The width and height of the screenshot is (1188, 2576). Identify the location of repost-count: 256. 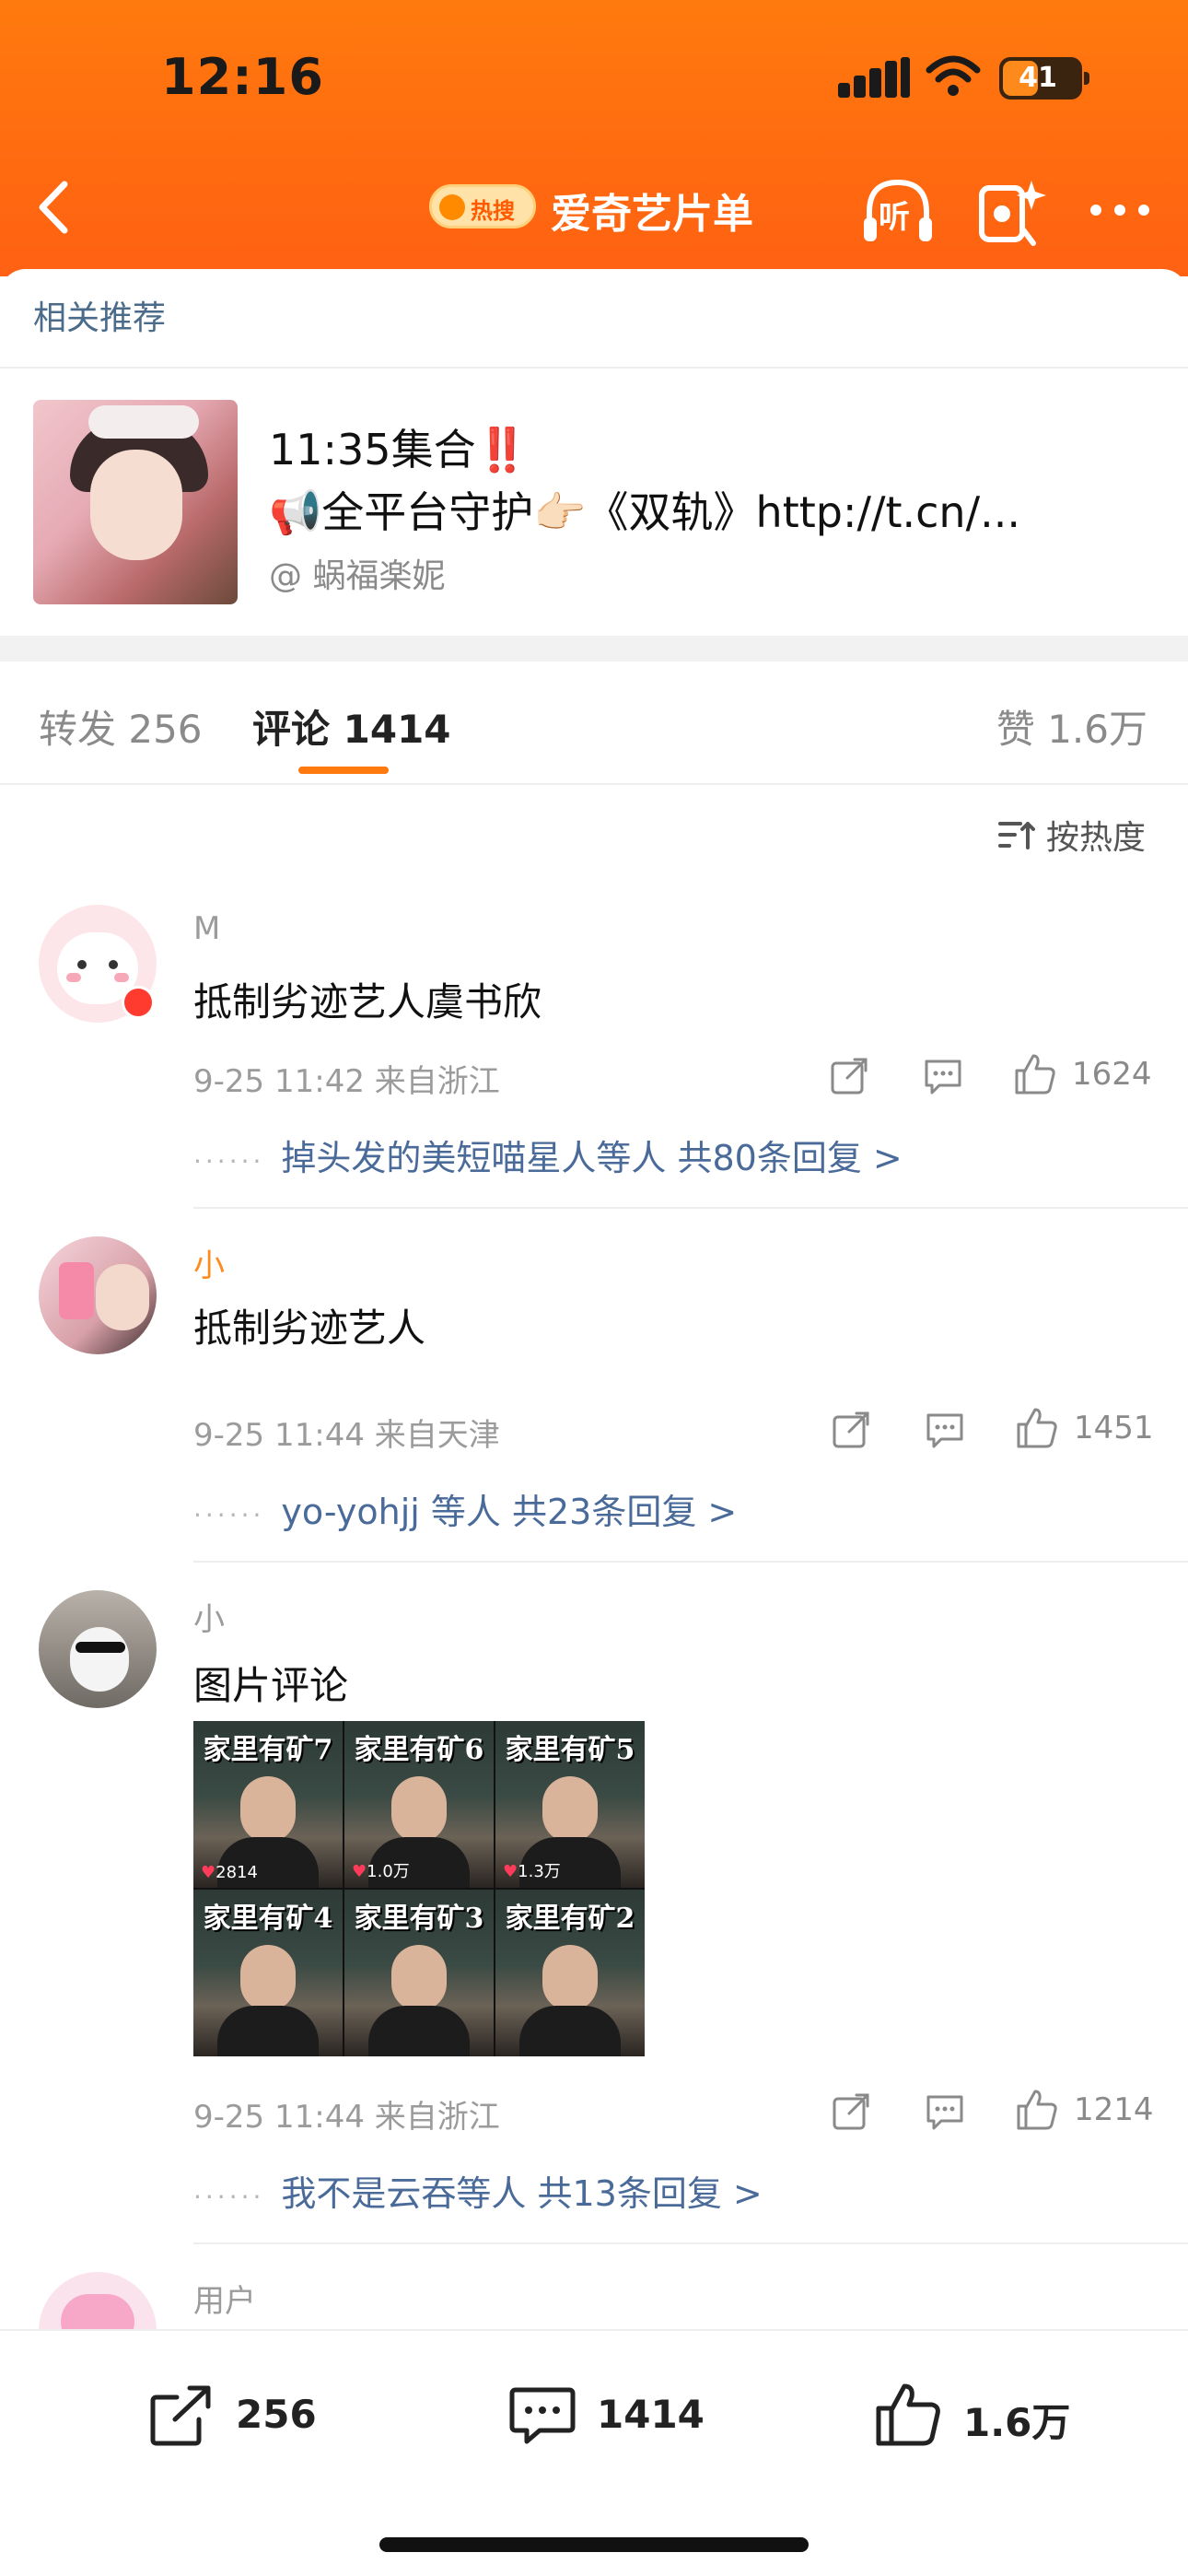
(276, 2414).